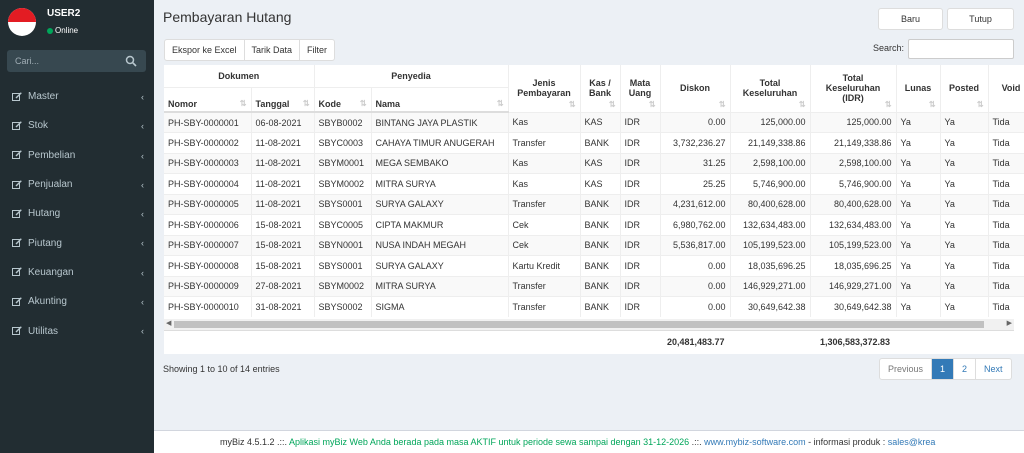  I want to click on col-posted: Posted ⇅, so click(964, 89).